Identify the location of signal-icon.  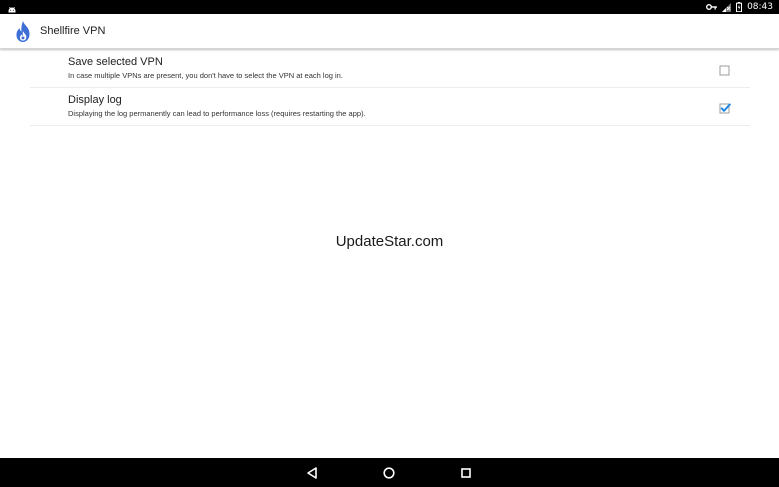
(727, 7).